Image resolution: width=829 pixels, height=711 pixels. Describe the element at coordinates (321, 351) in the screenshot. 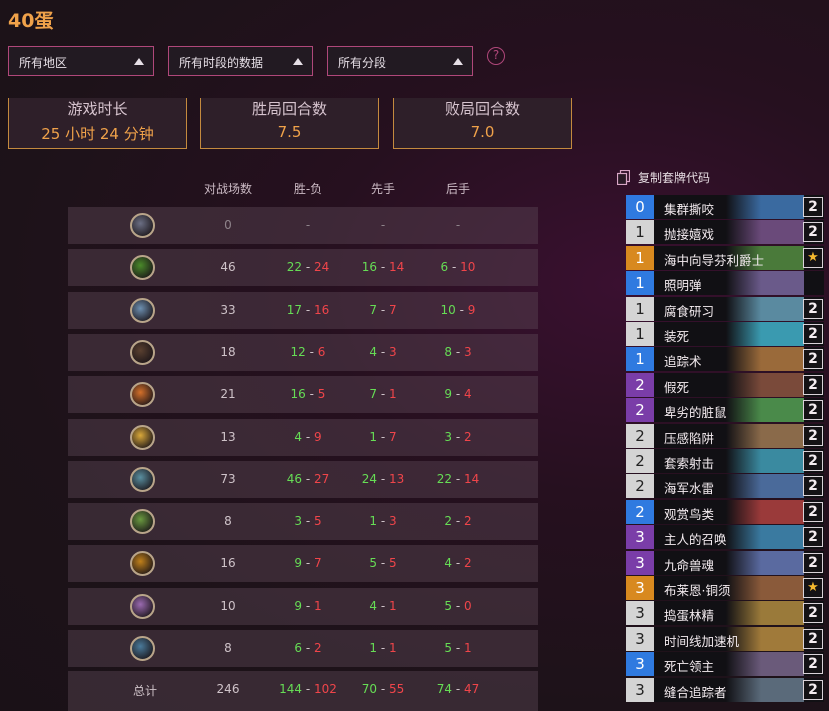

I see `winloss-cell-loss: 6` at that location.